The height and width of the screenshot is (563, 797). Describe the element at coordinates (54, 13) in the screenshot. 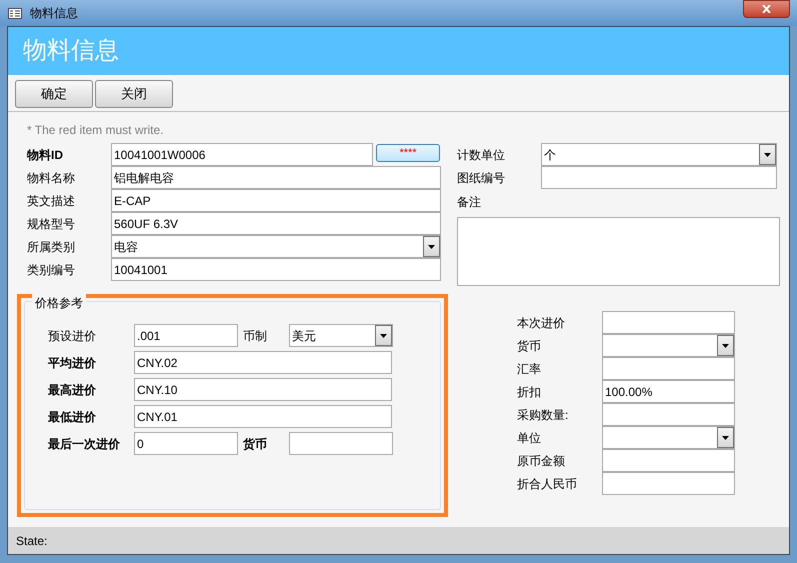

I see `window-title: 物料信息` at that location.